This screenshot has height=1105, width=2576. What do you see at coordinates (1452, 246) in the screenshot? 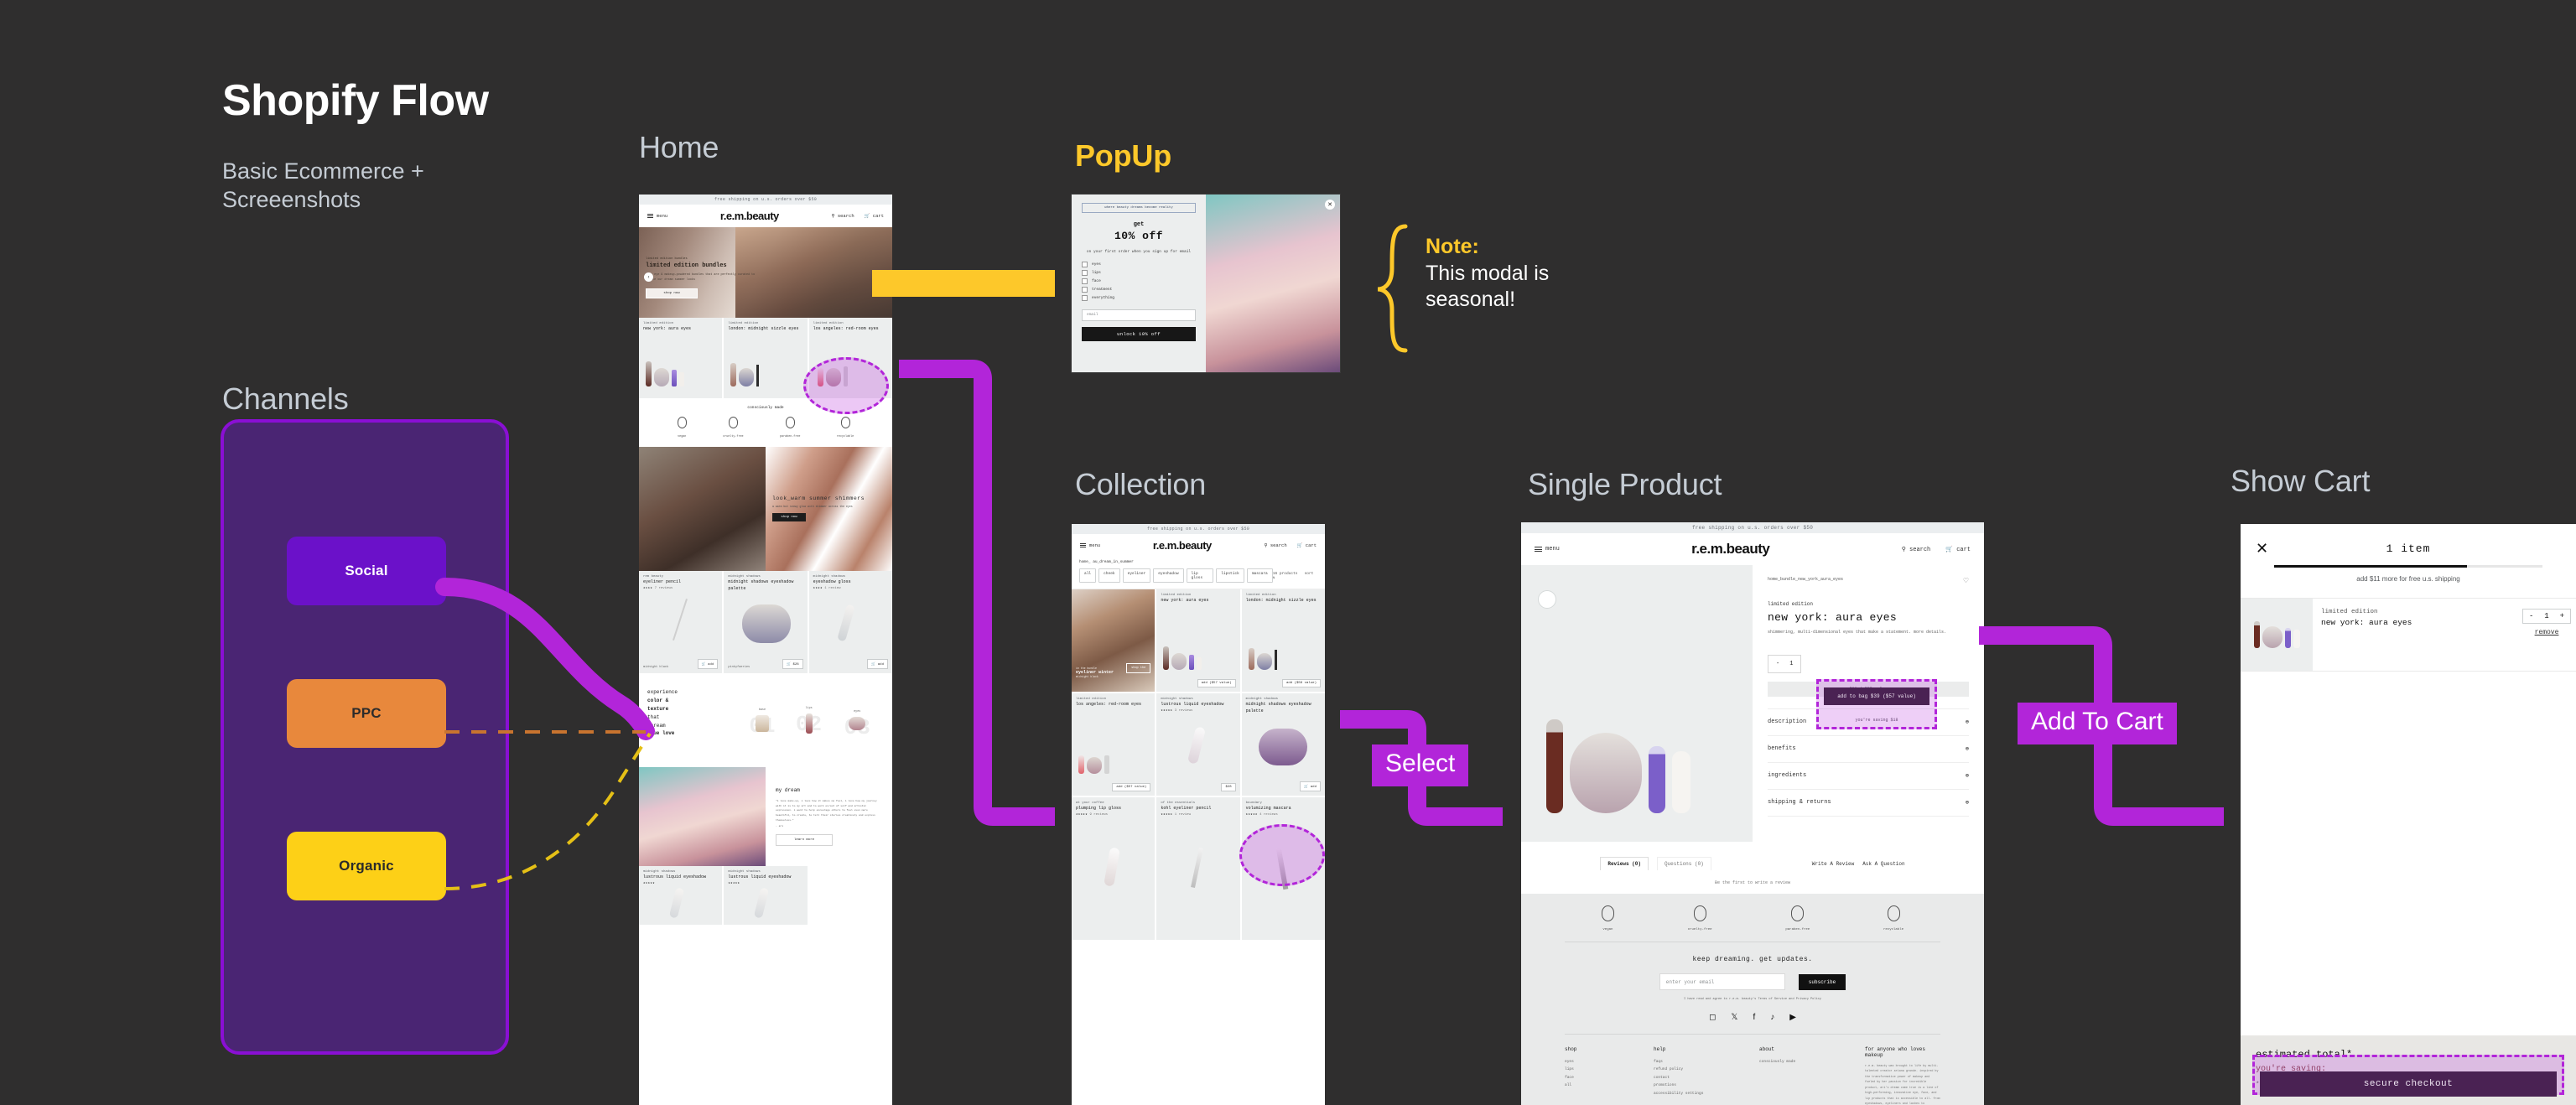
I see `note-label: Note:` at bounding box center [1452, 246].